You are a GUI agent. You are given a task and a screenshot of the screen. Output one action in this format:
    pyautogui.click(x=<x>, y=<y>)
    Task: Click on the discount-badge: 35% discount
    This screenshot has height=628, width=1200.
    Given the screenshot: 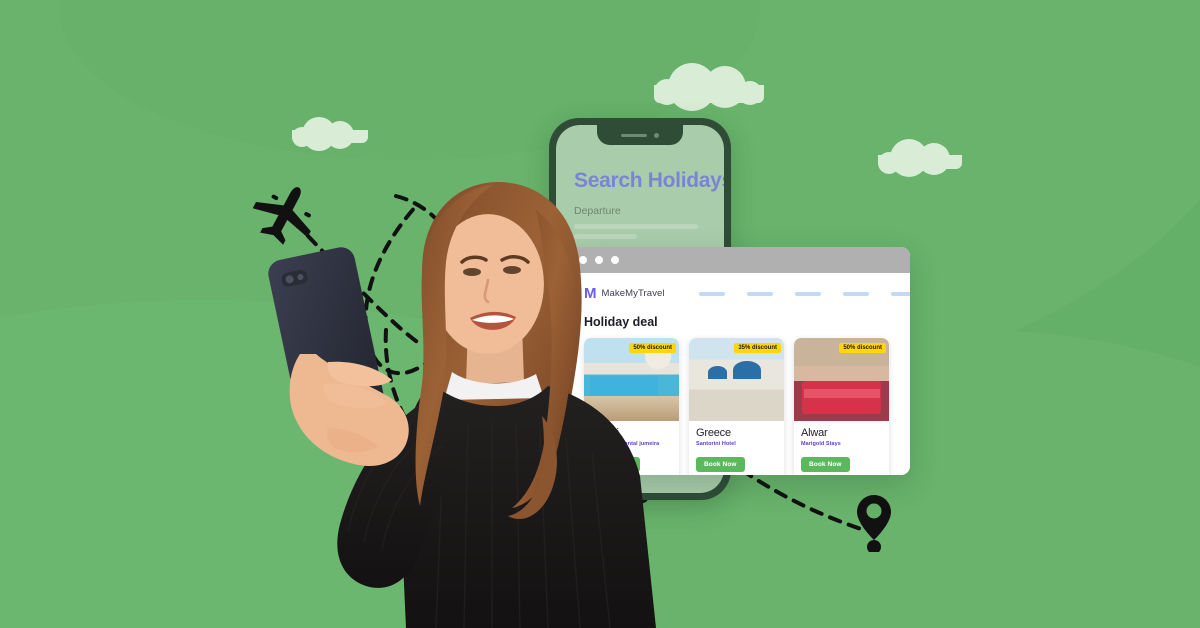 What is the action you would take?
    pyautogui.click(x=757, y=348)
    